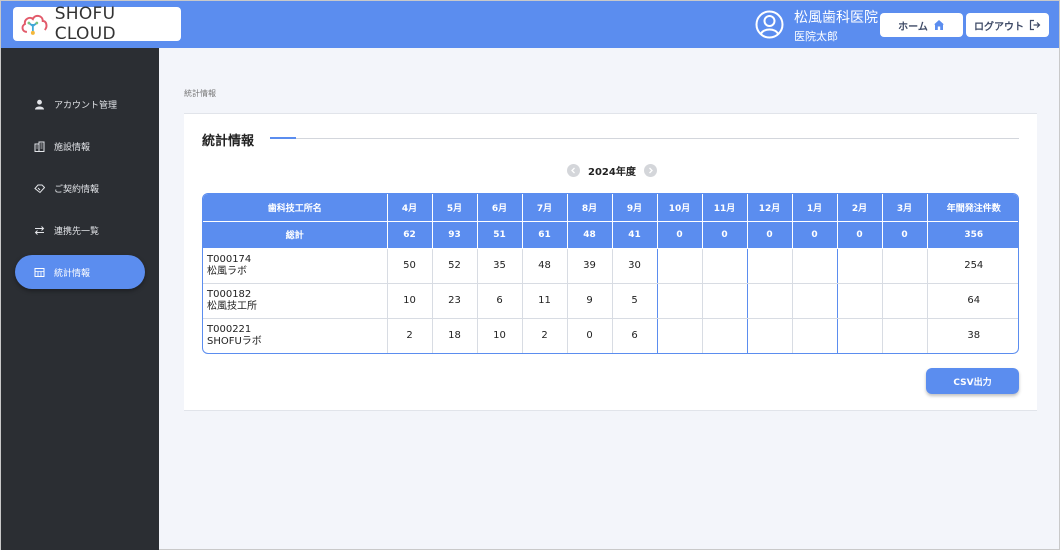 This screenshot has height=550, width=1060. Describe the element at coordinates (410, 266) in the screenshot. I see `month-cell: 50` at that location.